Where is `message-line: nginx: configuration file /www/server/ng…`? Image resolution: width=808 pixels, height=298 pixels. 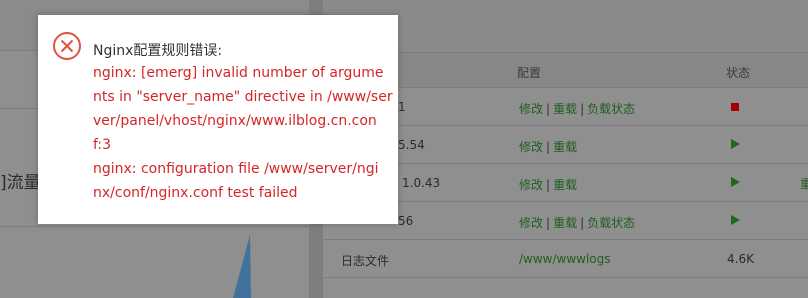 message-line: nginx: configuration file /www/server/ng… is located at coordinates (236, 169).